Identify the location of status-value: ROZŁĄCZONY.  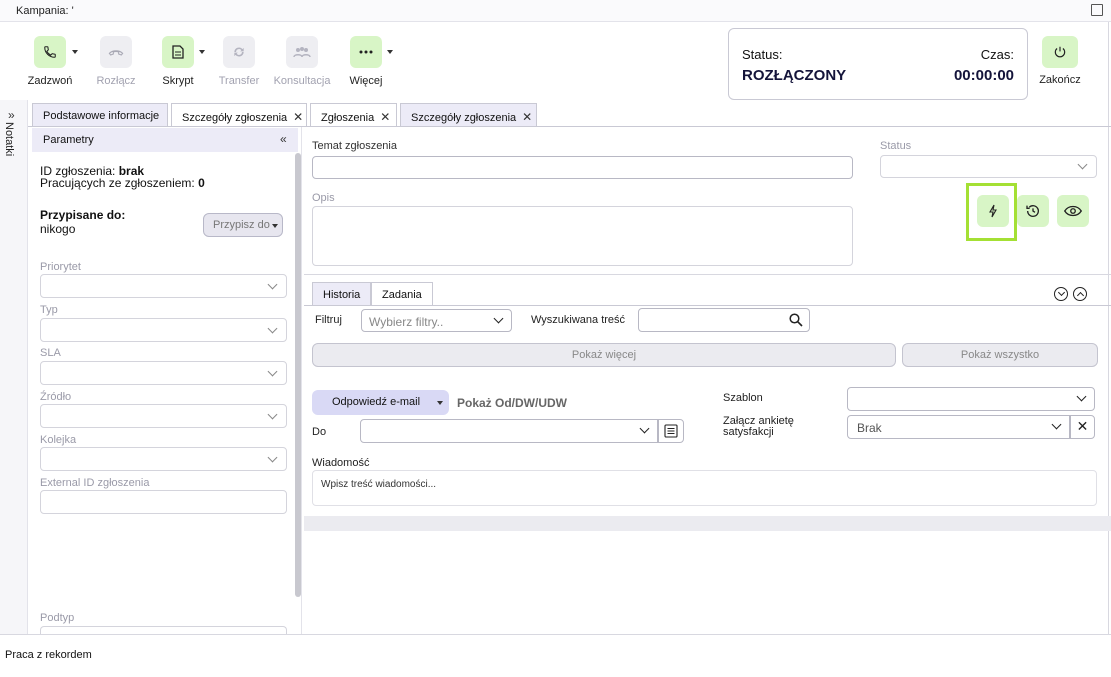
(794, 75).